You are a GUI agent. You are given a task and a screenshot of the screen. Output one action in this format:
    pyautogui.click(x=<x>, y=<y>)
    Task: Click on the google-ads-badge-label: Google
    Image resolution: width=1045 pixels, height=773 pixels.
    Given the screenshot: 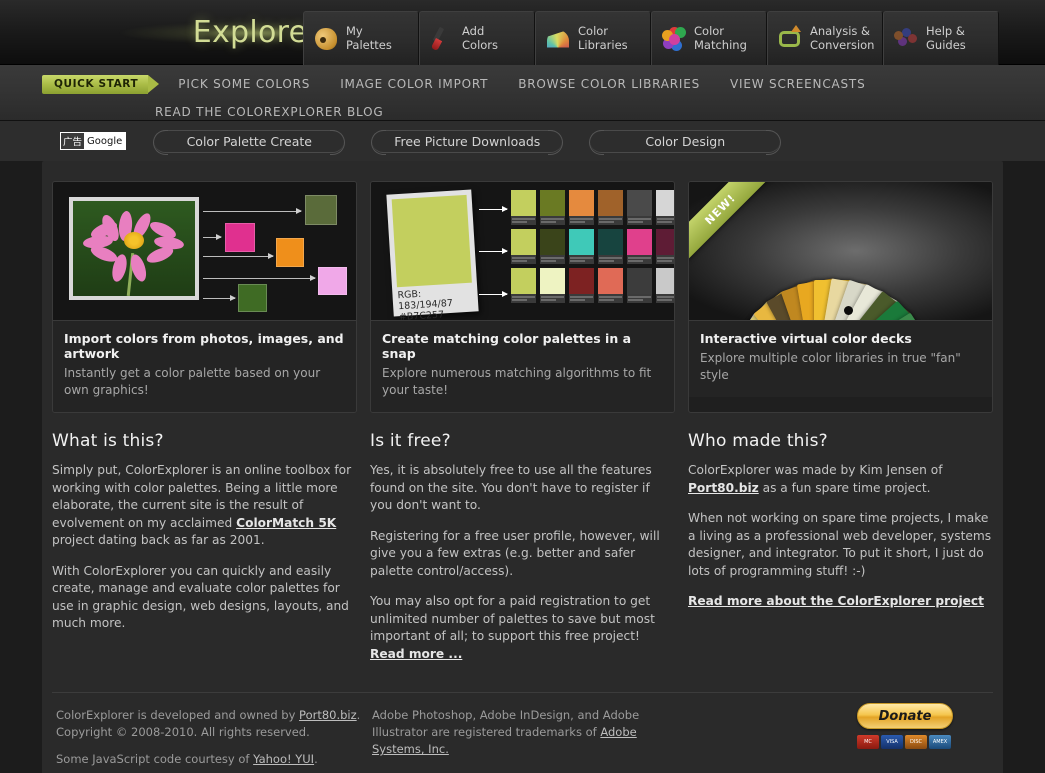 What is the action you would take?
    pyautogui.click(x=105, y=141)
    